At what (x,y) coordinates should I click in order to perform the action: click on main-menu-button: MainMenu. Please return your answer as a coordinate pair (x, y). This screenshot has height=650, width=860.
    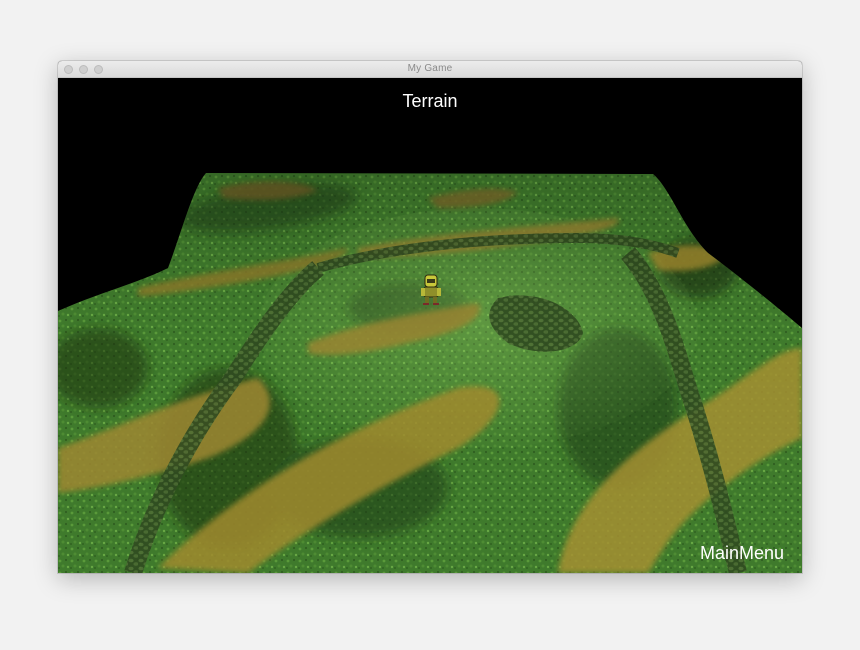
    Looking at the image, I should click on (742, 553).